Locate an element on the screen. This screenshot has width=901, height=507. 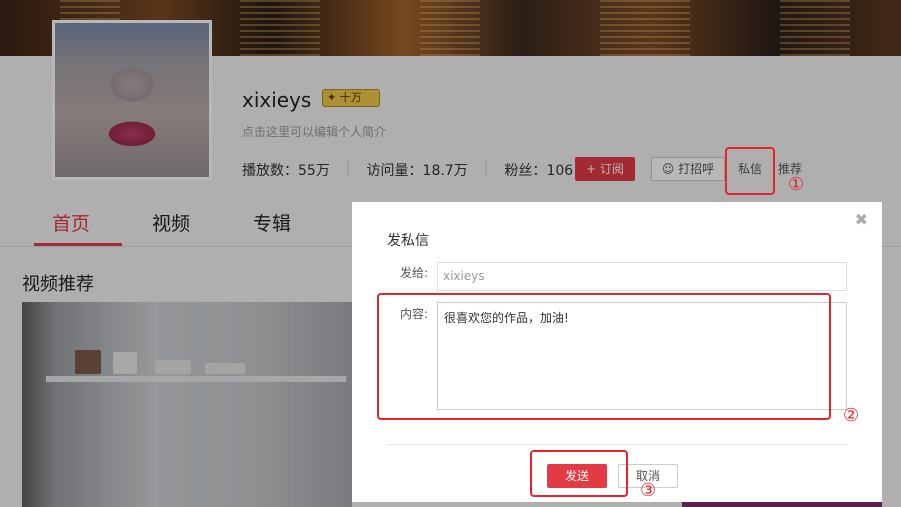
recipient-field: xixieys is located at coordinates (642, 276).